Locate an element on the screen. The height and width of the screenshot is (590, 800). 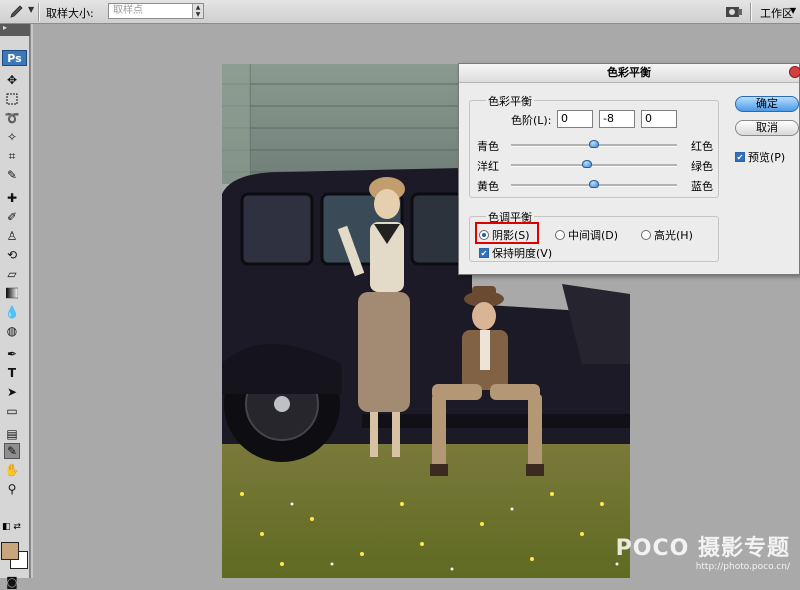
slider-right-label: 蓝色 is located at coordinates (702, 186).